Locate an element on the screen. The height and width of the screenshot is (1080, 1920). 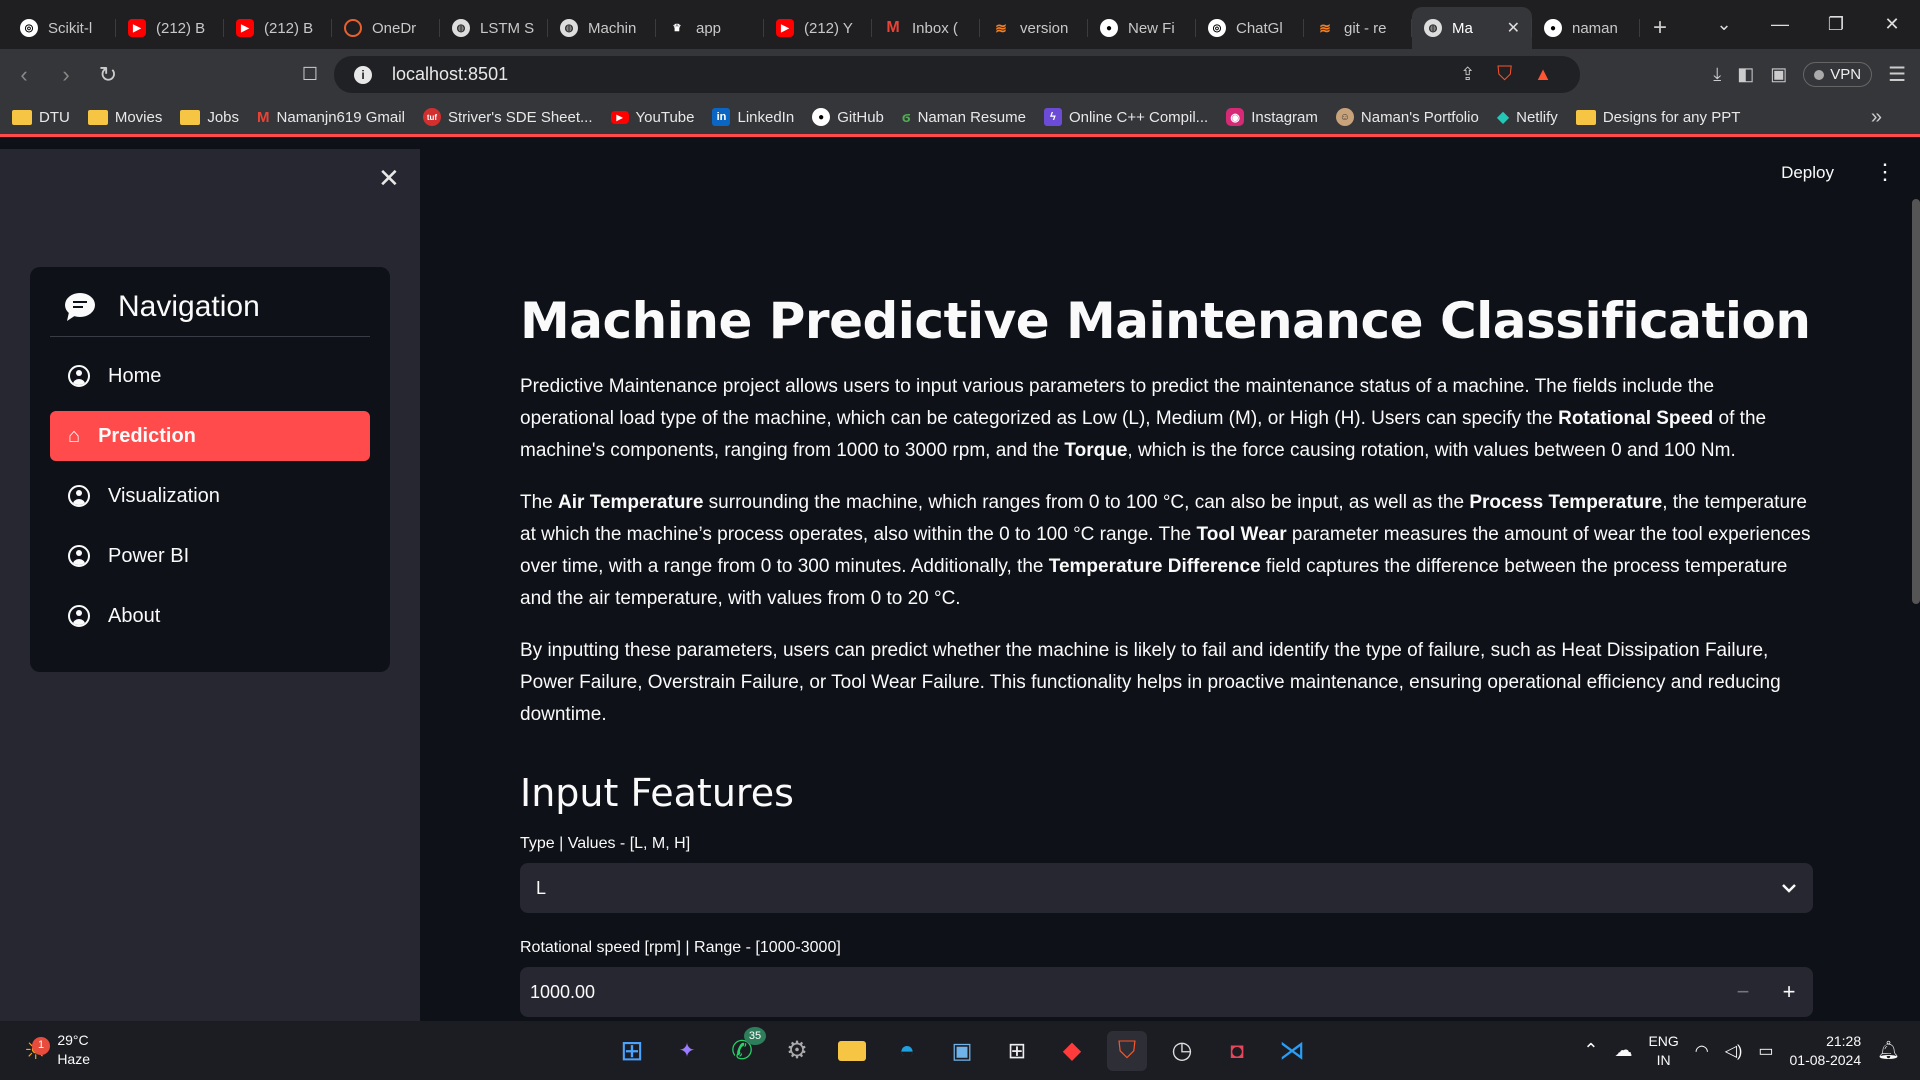
clock: 21:28 01-08-2024 is located at coordinates (1826, 1051).